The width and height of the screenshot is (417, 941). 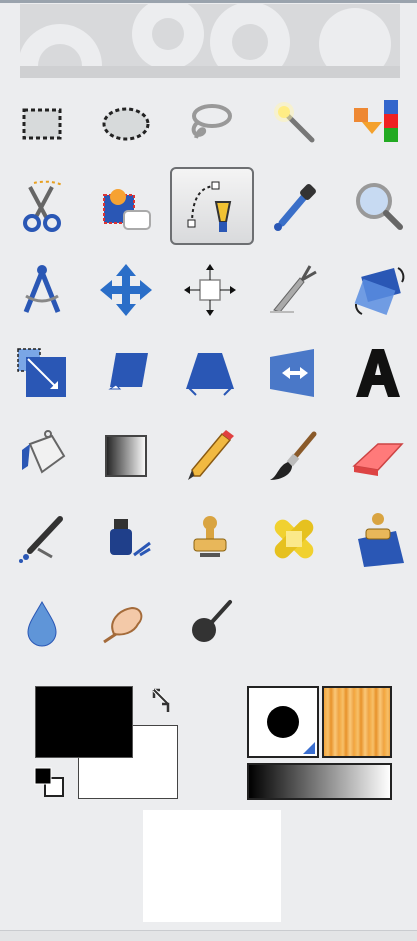 I want to click on gradient-icon, so click(x=126, y=456).